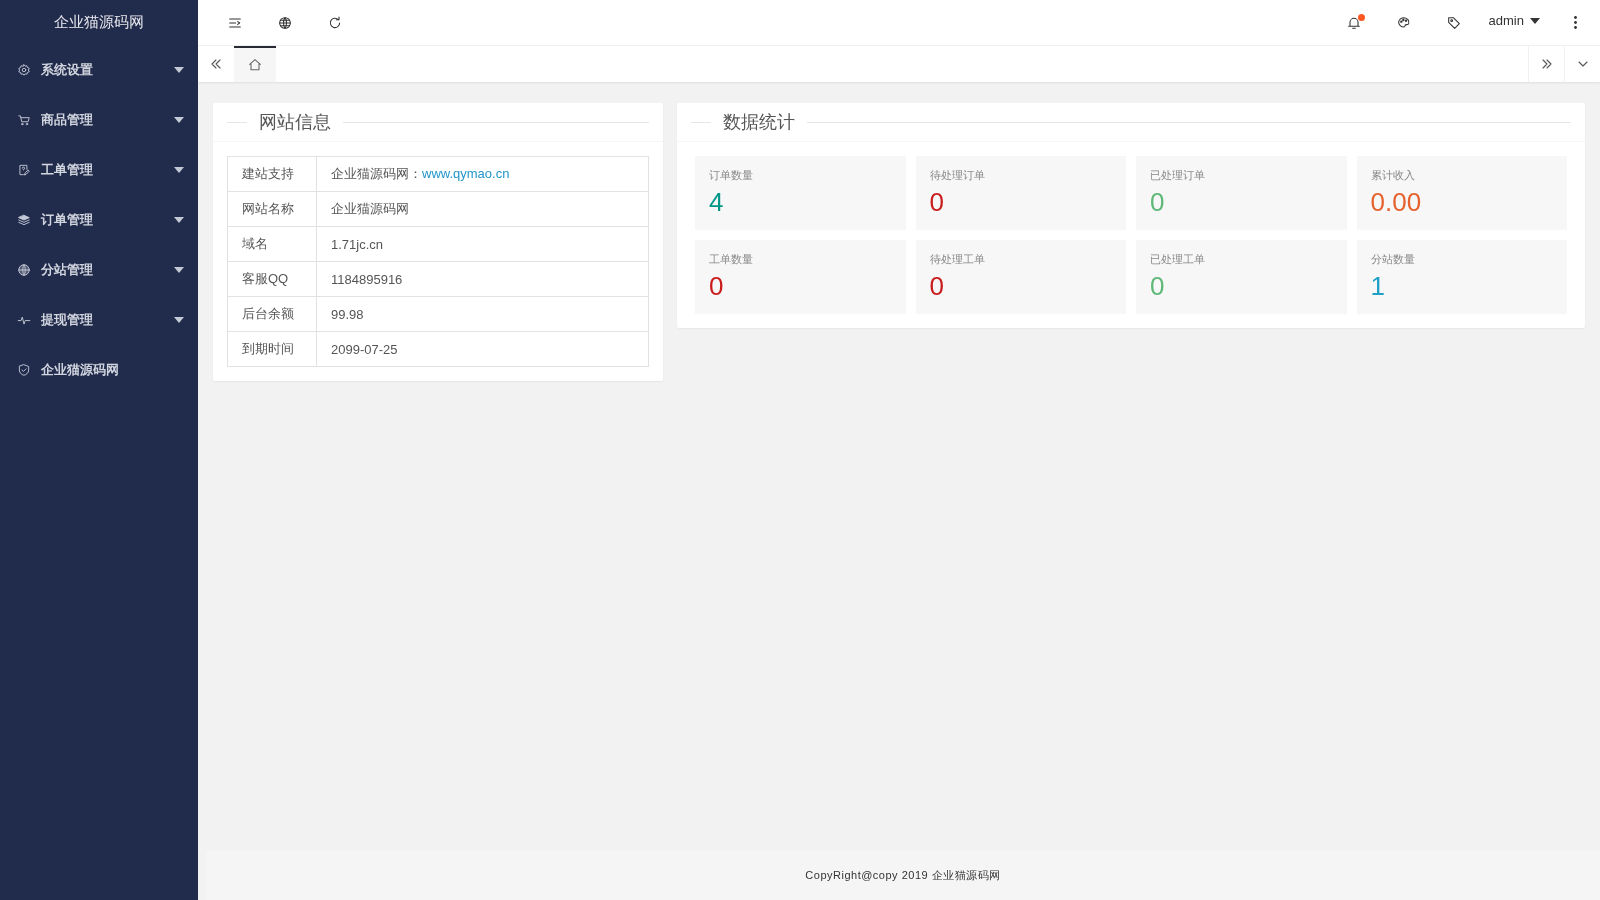 This screenshot has width=1600, height=900. I want to click on card-title: 数据统计, so click(759, 122).